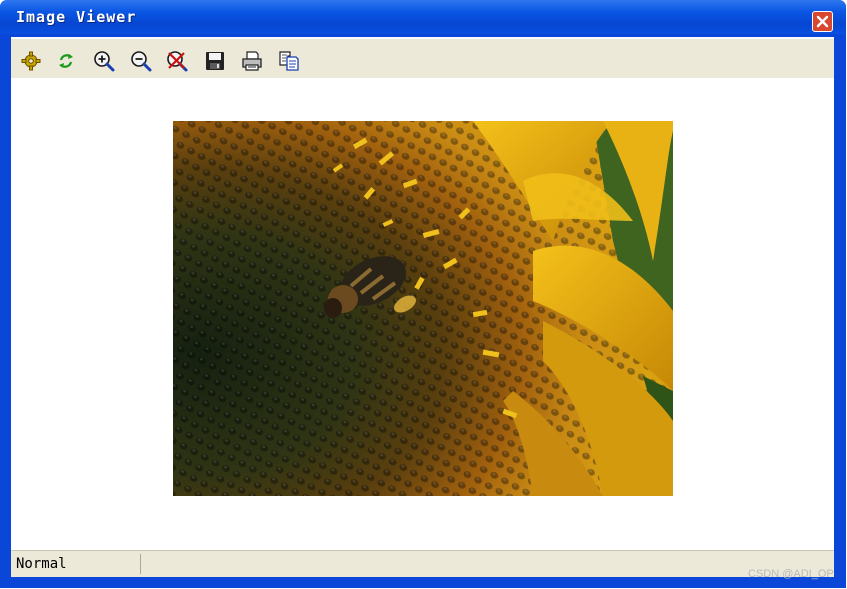 The image size is (847, 589). I want to click on status-bar: Normal, so click(422, 563).